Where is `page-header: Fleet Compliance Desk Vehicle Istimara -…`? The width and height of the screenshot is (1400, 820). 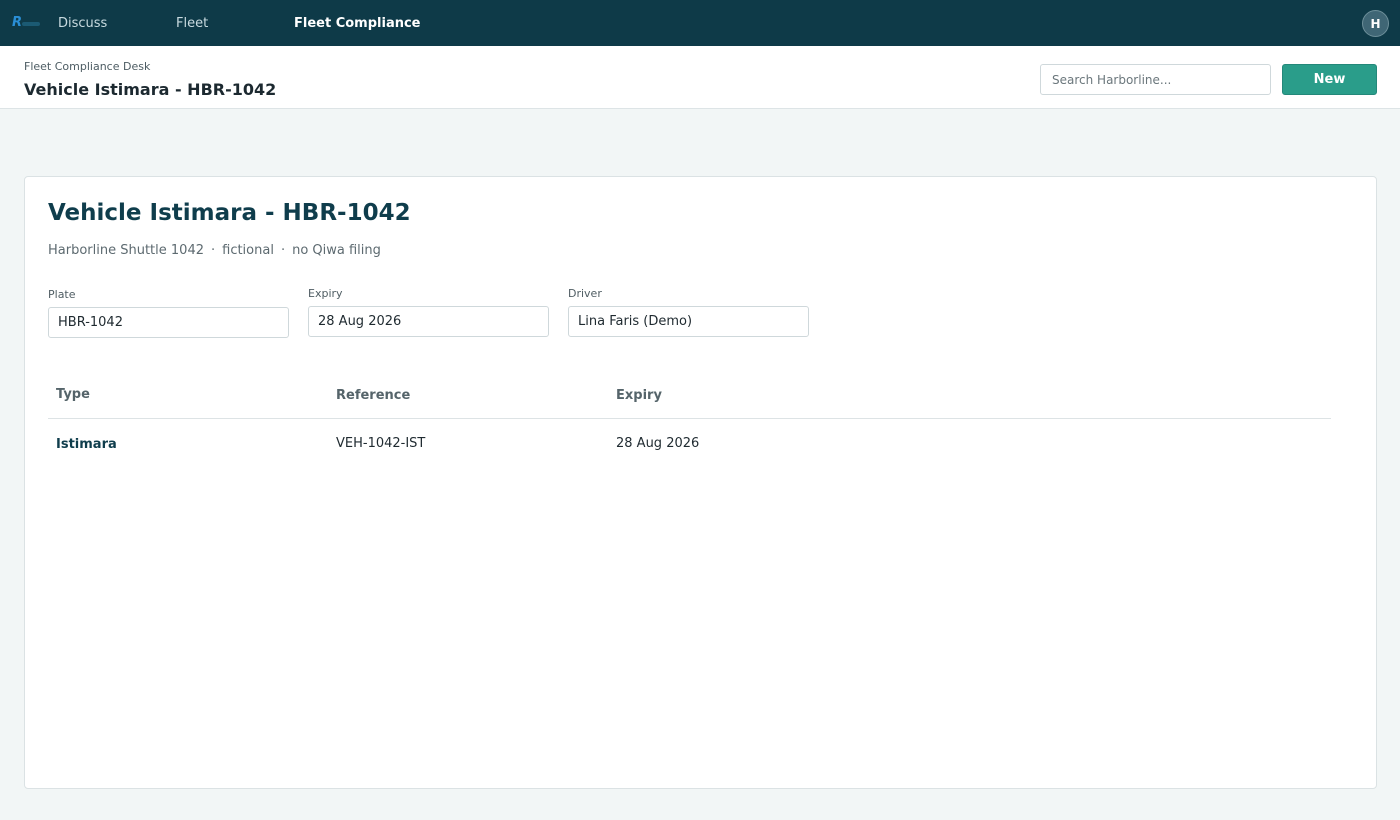
page-header: Fleet Compliance Desk Vehicle Istimara -… is located at coordinates (700, 77).